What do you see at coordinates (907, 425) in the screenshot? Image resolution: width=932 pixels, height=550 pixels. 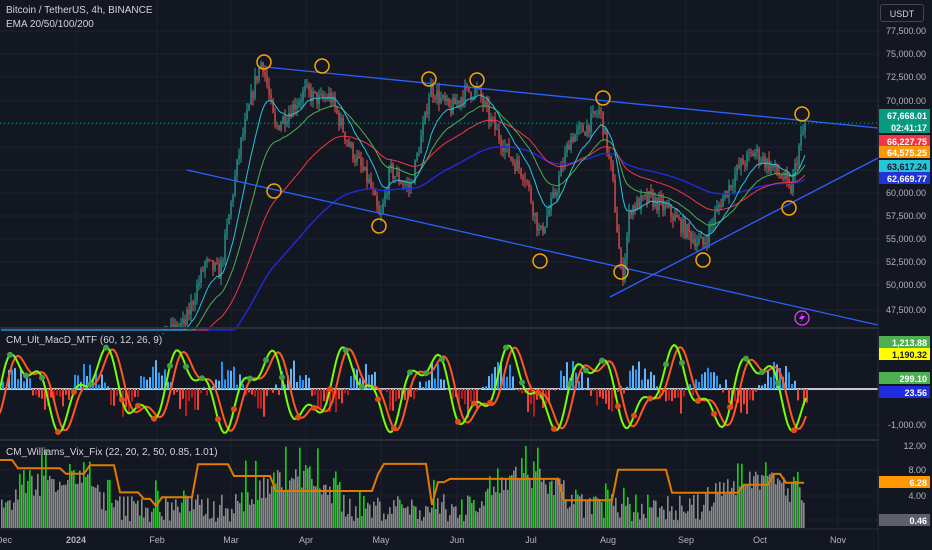 I see `macd-tick-label: -1,000.00` at bounding box center [907, 425].